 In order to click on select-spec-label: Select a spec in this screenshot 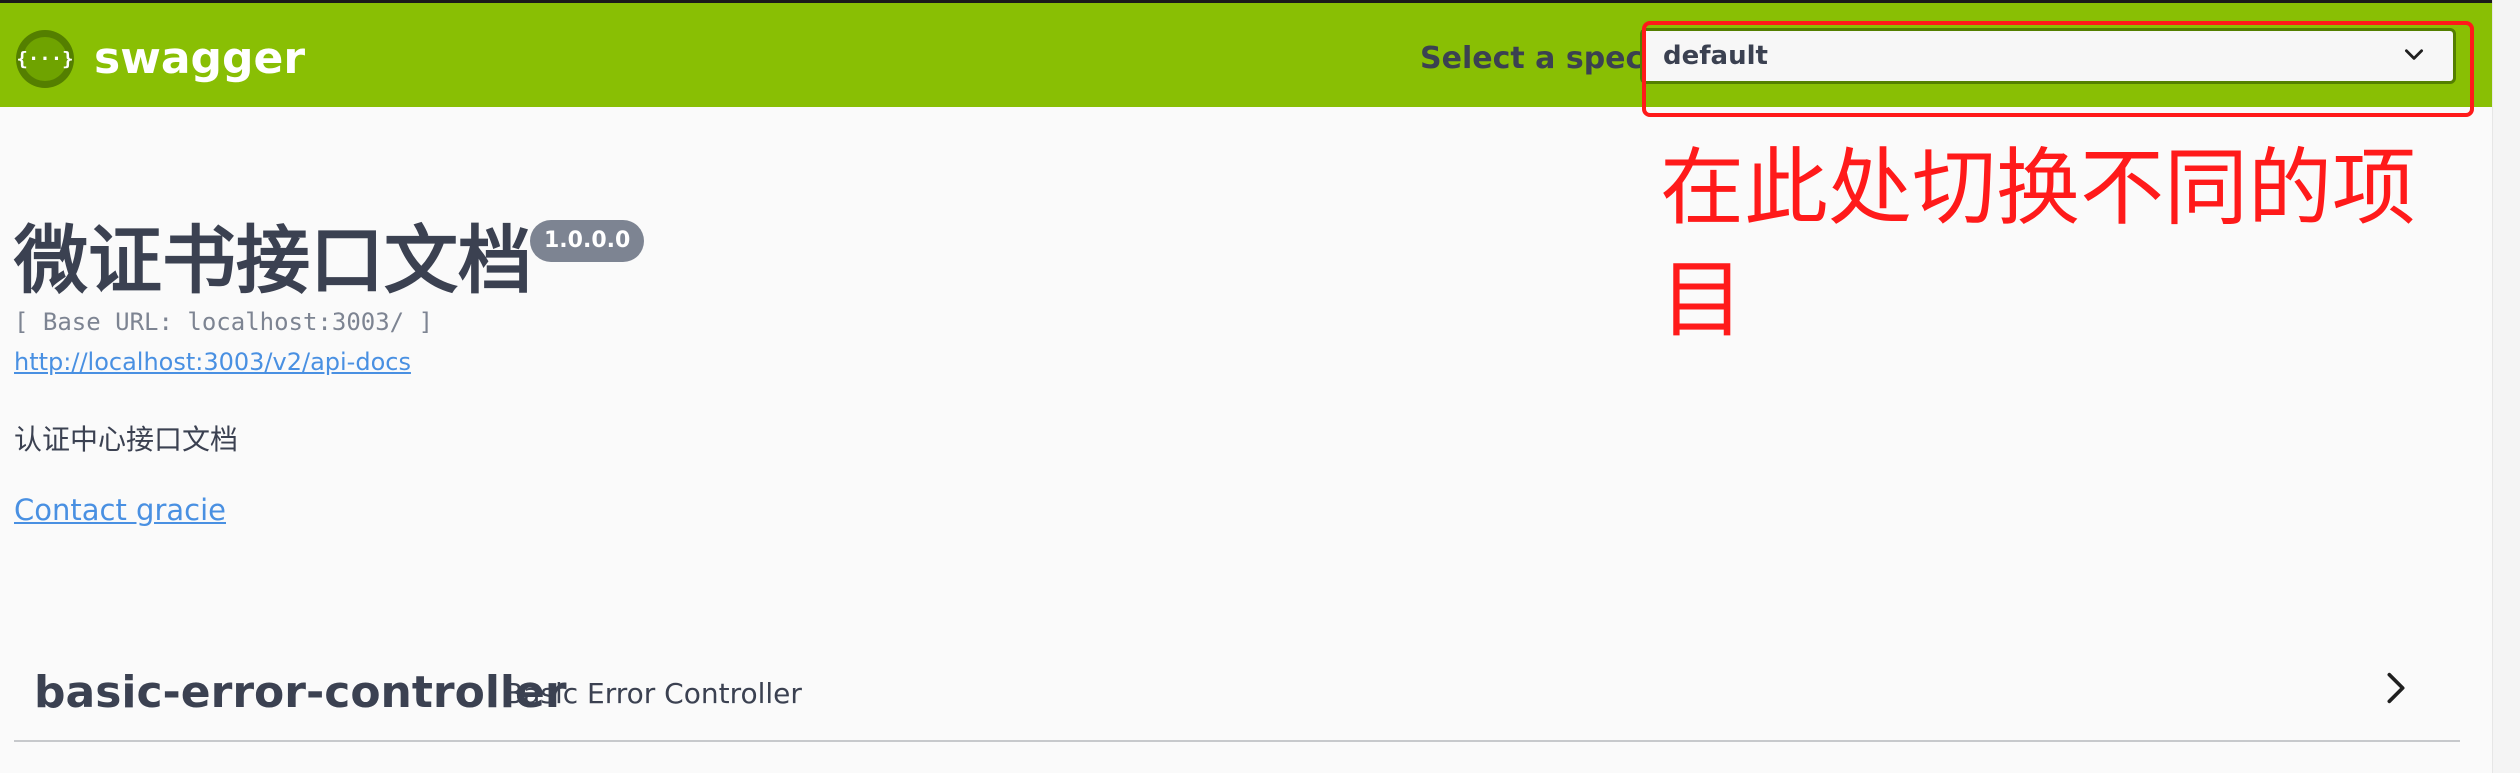, I will do `click(1532, 58)`.